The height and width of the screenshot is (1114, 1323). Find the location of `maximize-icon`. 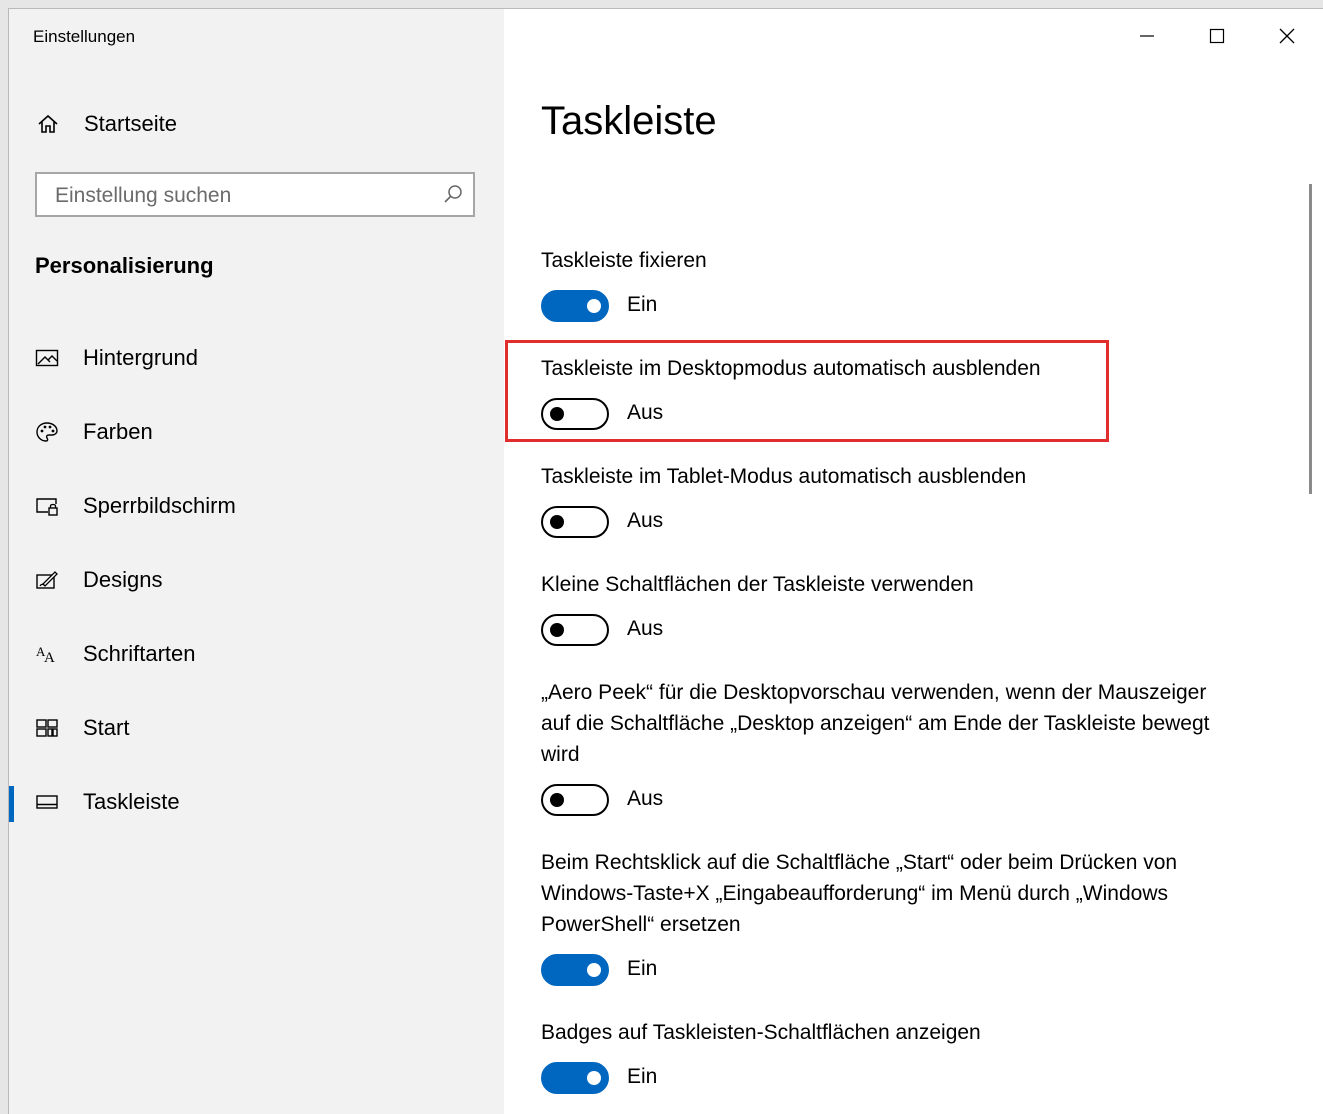

maximize-icon is located at coordinates (1217, 36).